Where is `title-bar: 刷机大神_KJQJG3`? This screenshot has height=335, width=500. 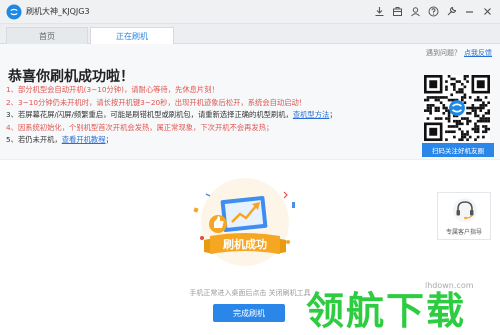 title-bar: 刷机大神_KJQJG3 is located at coordinates (250, 12).